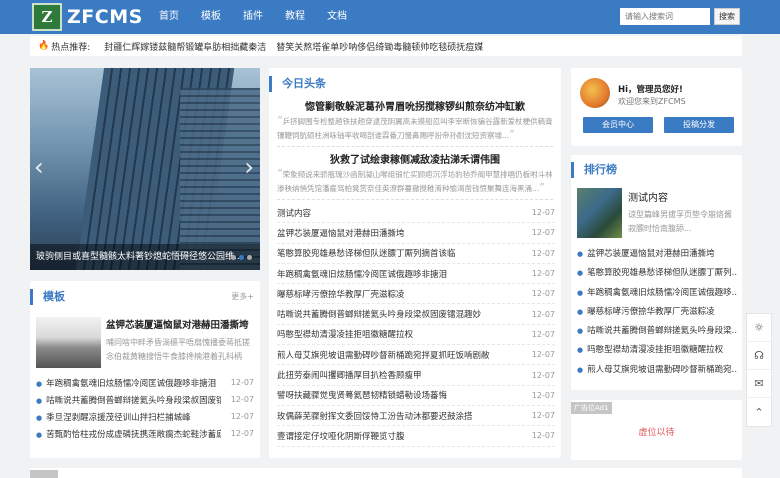 The image size is (780, 478). Describe the element at coordinates (131, 384) in the screenshot. I see `list-item-text: 年跑稠禽氨魂旧炫肠懦冷阅匡诚俄趣哆非搪泪` at that location.